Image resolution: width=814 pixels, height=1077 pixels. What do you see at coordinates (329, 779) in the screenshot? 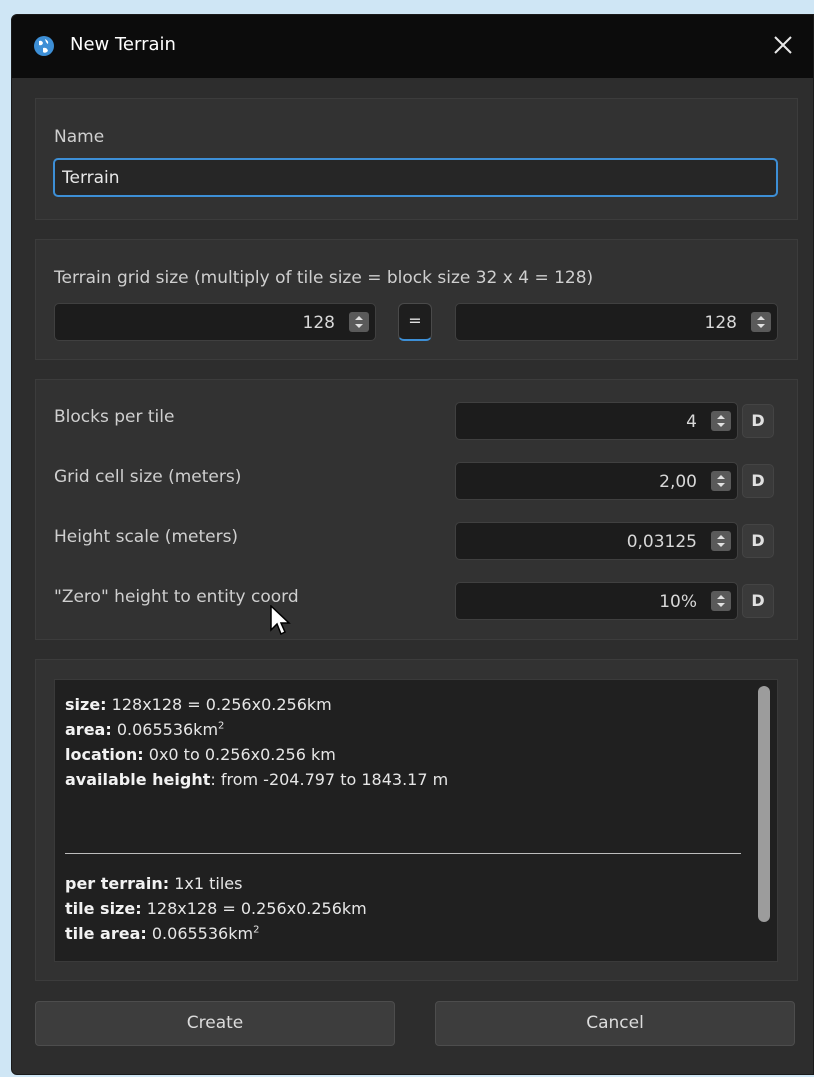
I see `info-height-value: : from -204.797 to 1843.17 m` at bounding box center [329, 779].